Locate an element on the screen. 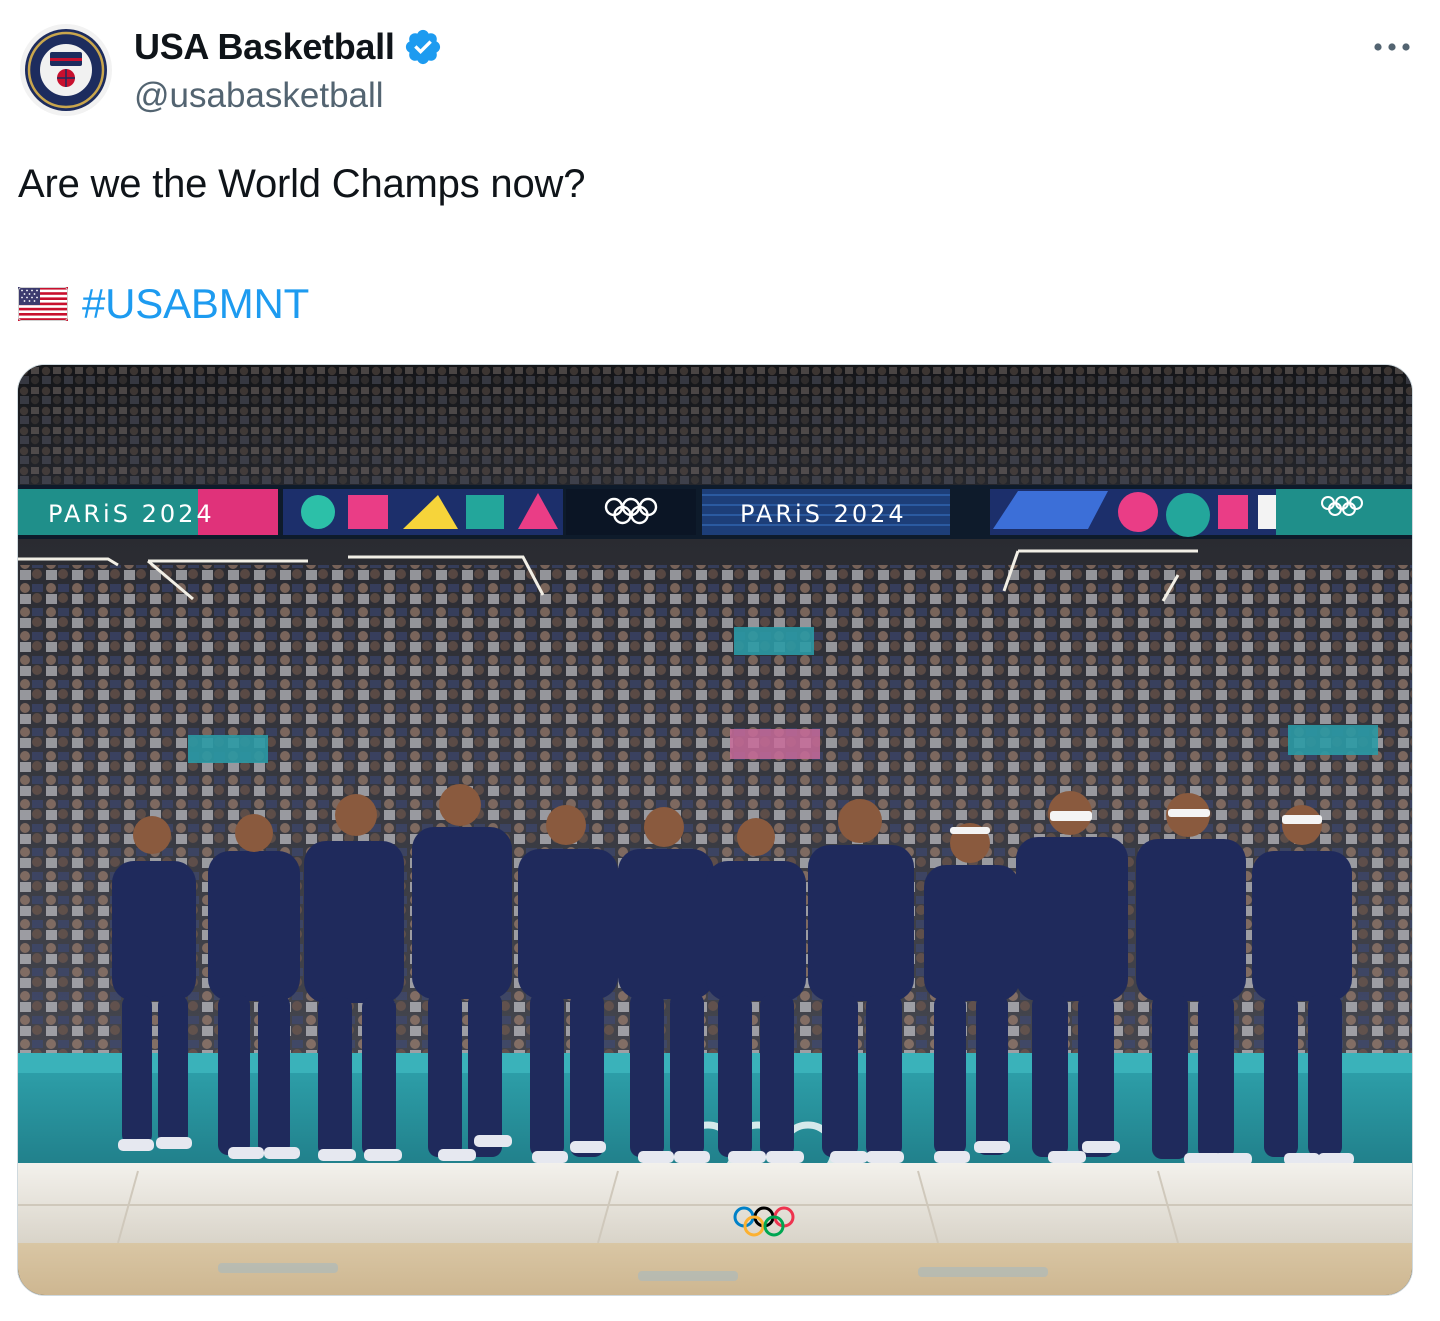 This screenshot has height=1321, width=1440. hashtag-row: #USABMNT is located at coordinates (163, 304).